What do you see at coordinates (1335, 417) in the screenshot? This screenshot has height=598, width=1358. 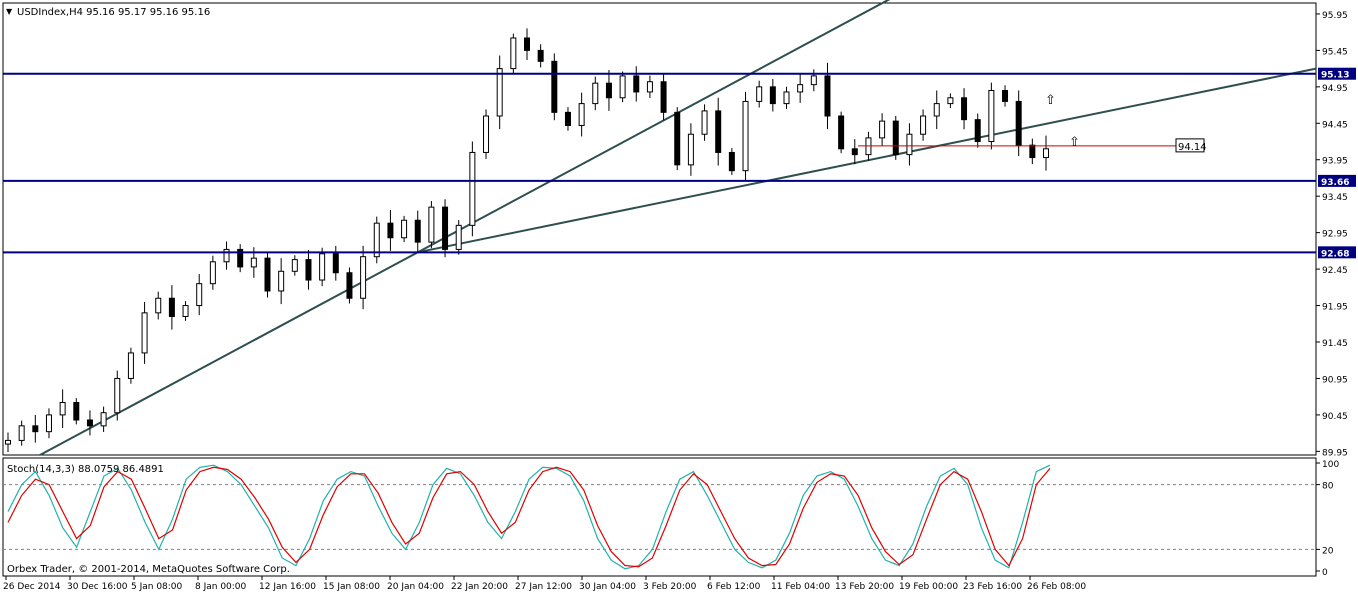 I see `price-tick-label: 90.45` at bounding box center [1335, 417].